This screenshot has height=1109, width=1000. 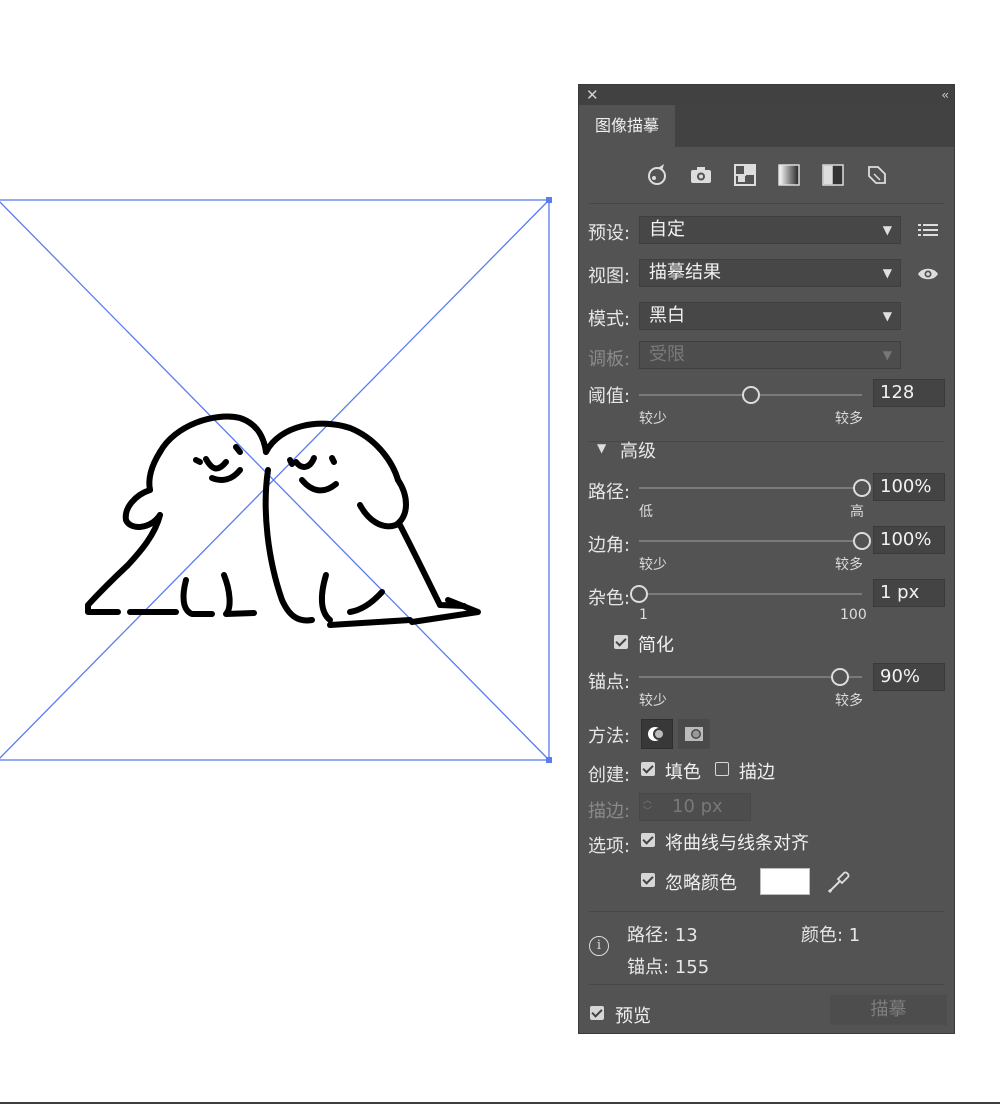 I want to click on corners-max-label: 较多, so click(x=849, y=565).